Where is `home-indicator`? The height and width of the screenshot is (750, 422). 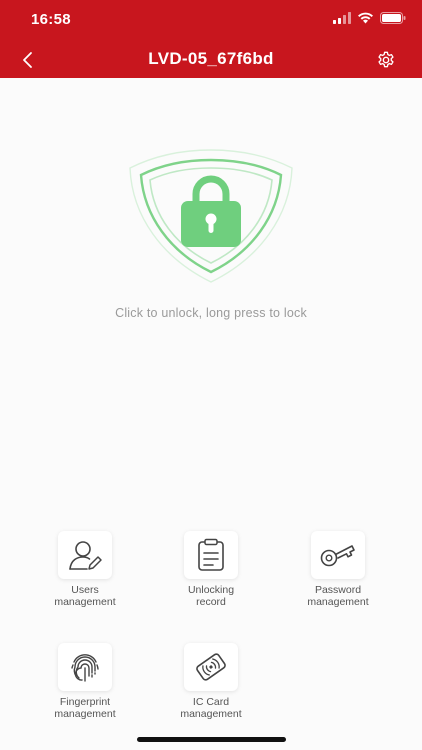 home-indicator is located at coordinates (211, 739).